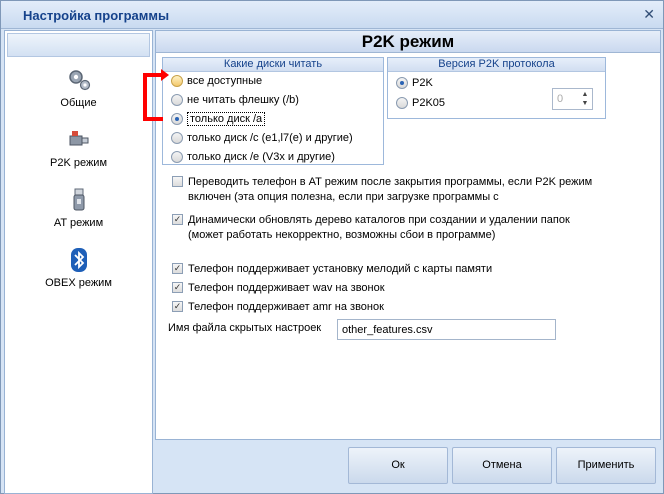 Image resolution: width=664 pixels, height=494 pixels. What do you see at coordinates (78, 138) in the screenshot?
I see `connector-icon` at bounding box center [78, 138].